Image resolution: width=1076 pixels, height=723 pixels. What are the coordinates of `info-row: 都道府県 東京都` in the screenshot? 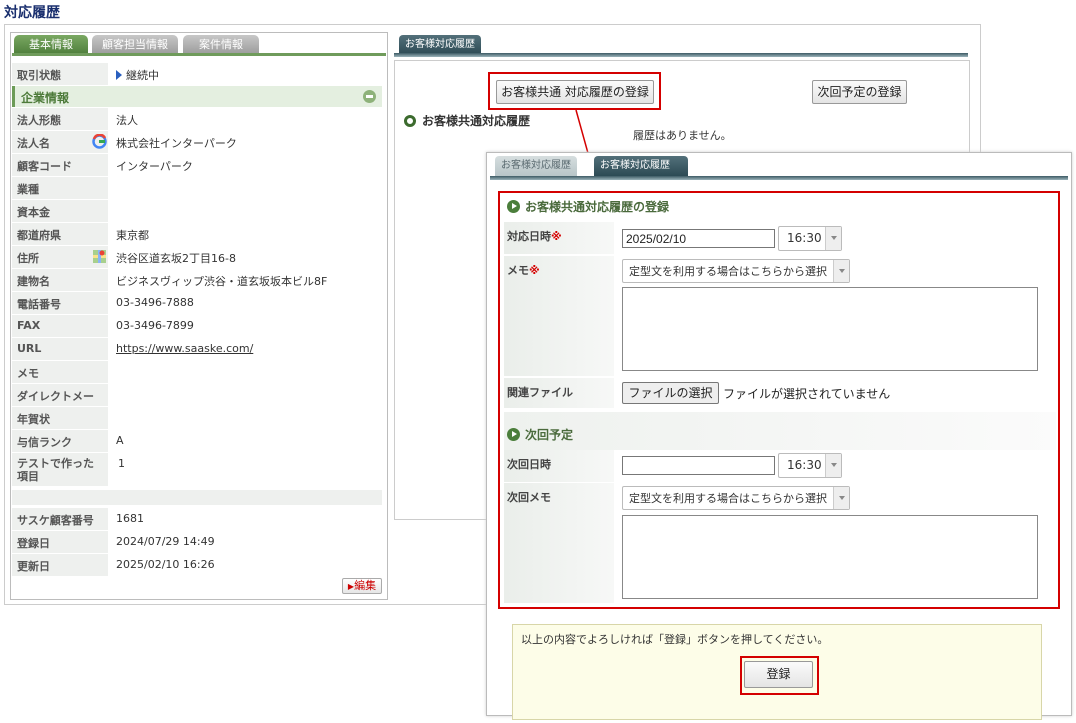 It's located at (197, 234).